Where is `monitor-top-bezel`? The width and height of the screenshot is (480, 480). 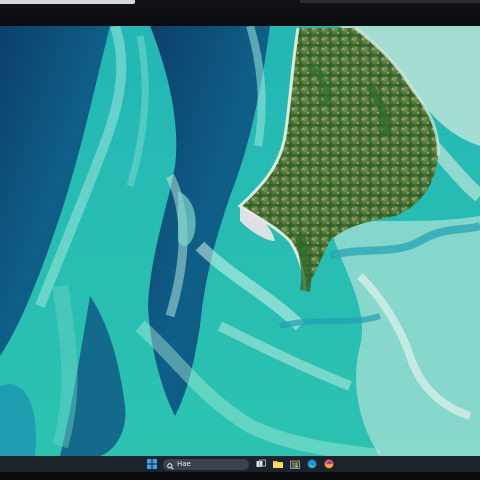
monitor-top-bezel is located at coordinates (240, 13).